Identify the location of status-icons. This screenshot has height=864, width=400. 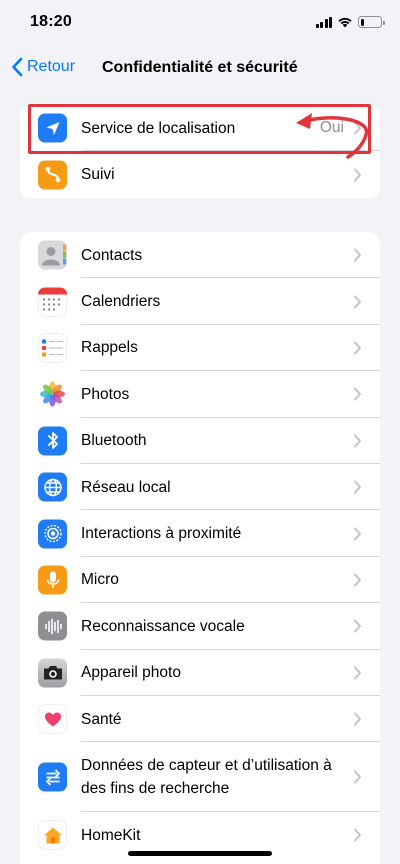
(350, 22).